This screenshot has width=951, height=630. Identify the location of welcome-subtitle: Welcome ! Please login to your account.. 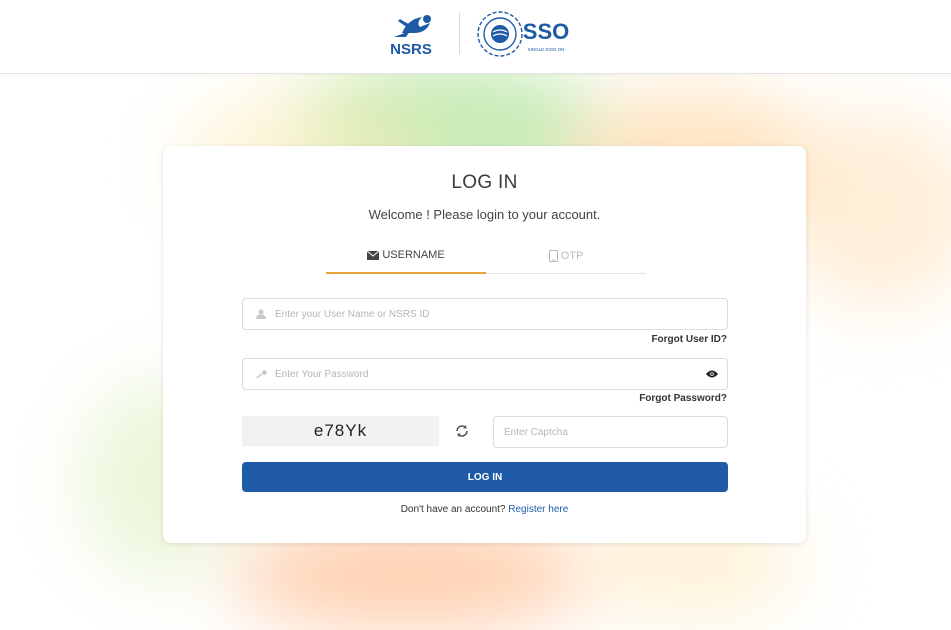
(484, 214).